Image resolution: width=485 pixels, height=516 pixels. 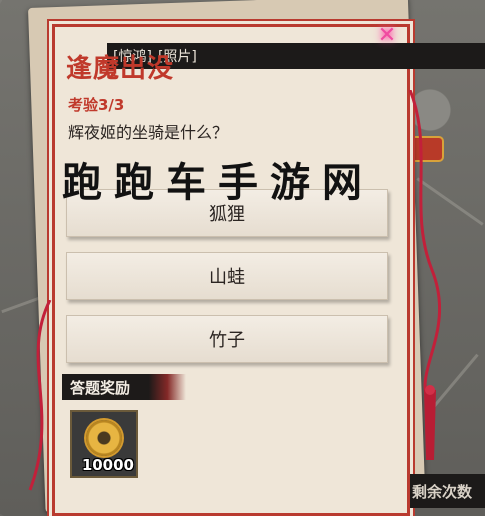 What do you see at coordinates (124, 387) in the screenshot?
I see `reward-label: 答题奖励` at bounding box center [124, 387].